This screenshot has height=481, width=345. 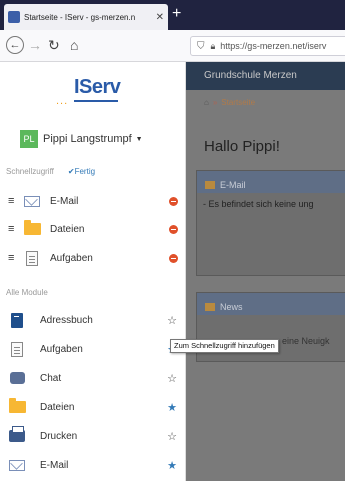 What do you see at coordinates (92, 465) in the screenshot?
I see `module-item-email: E-Mail ★` at bounding box center [92, 465].